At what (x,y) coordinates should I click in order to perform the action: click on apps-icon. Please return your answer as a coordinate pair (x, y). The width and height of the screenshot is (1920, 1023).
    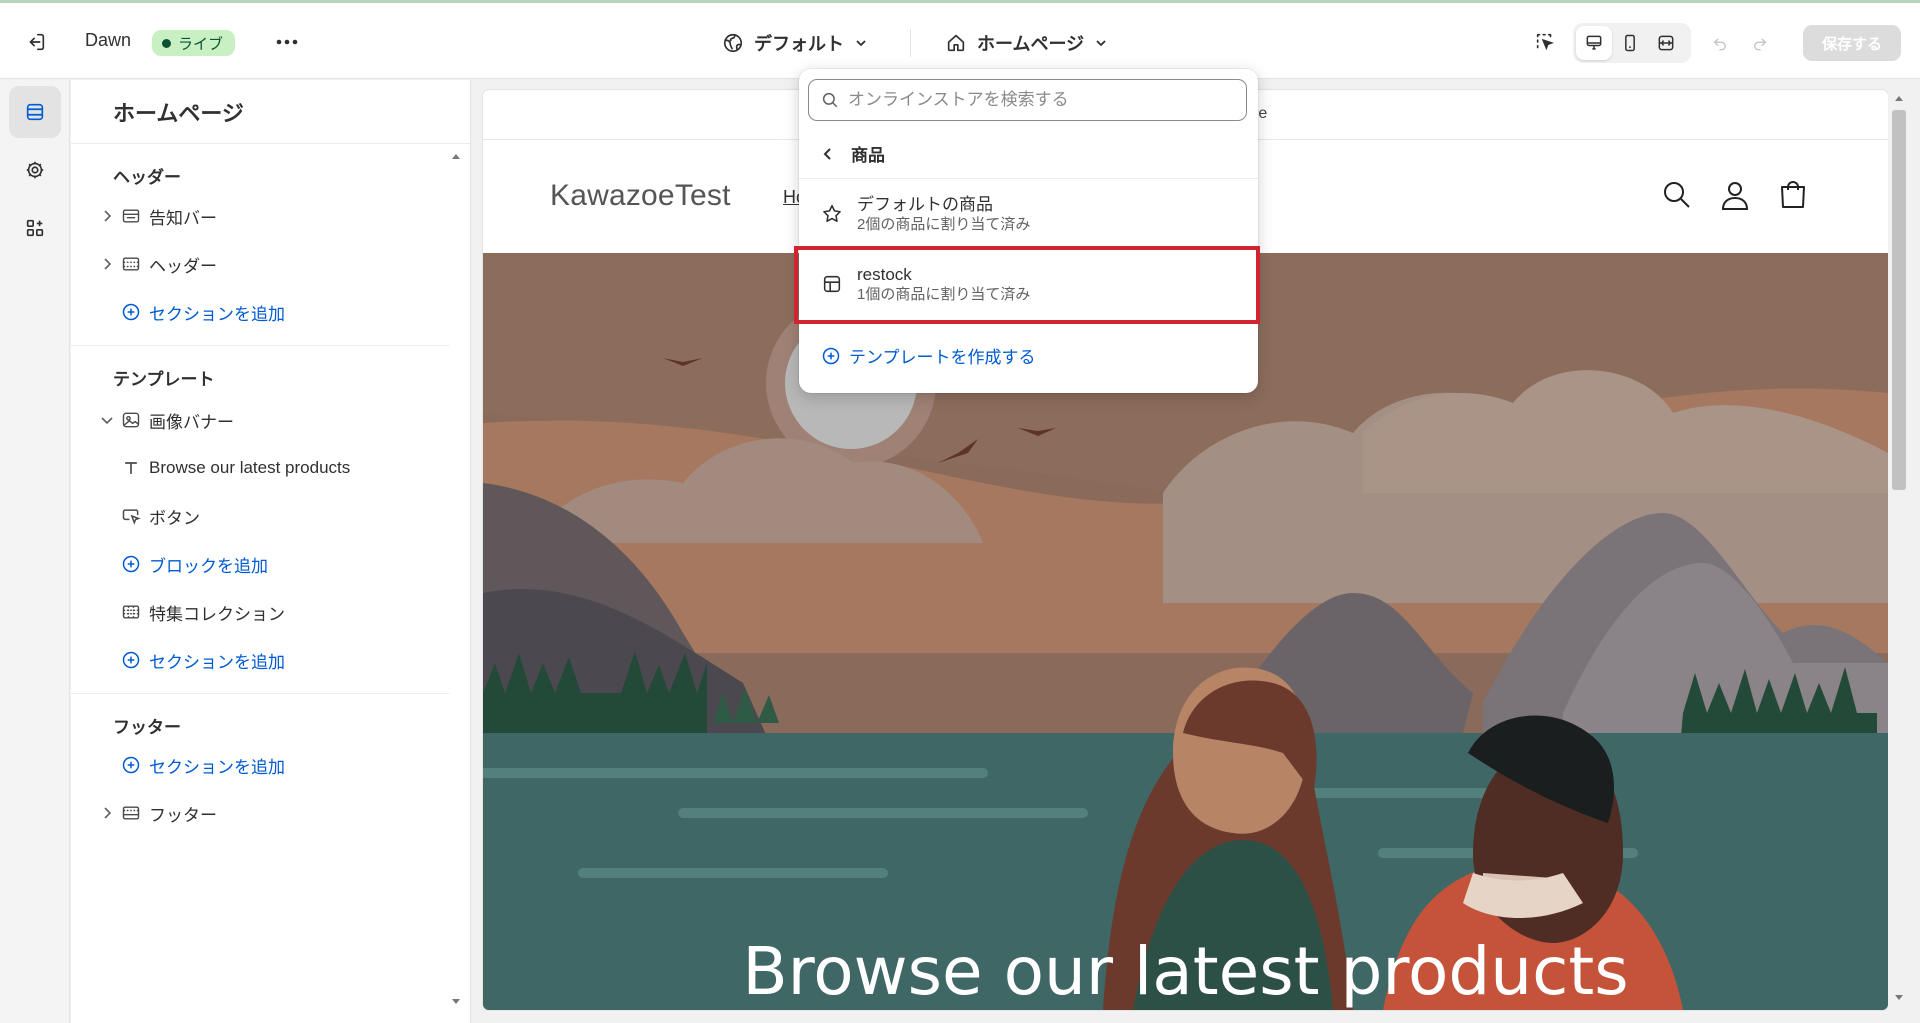
    Looking at the image, I should click on (35, 228).